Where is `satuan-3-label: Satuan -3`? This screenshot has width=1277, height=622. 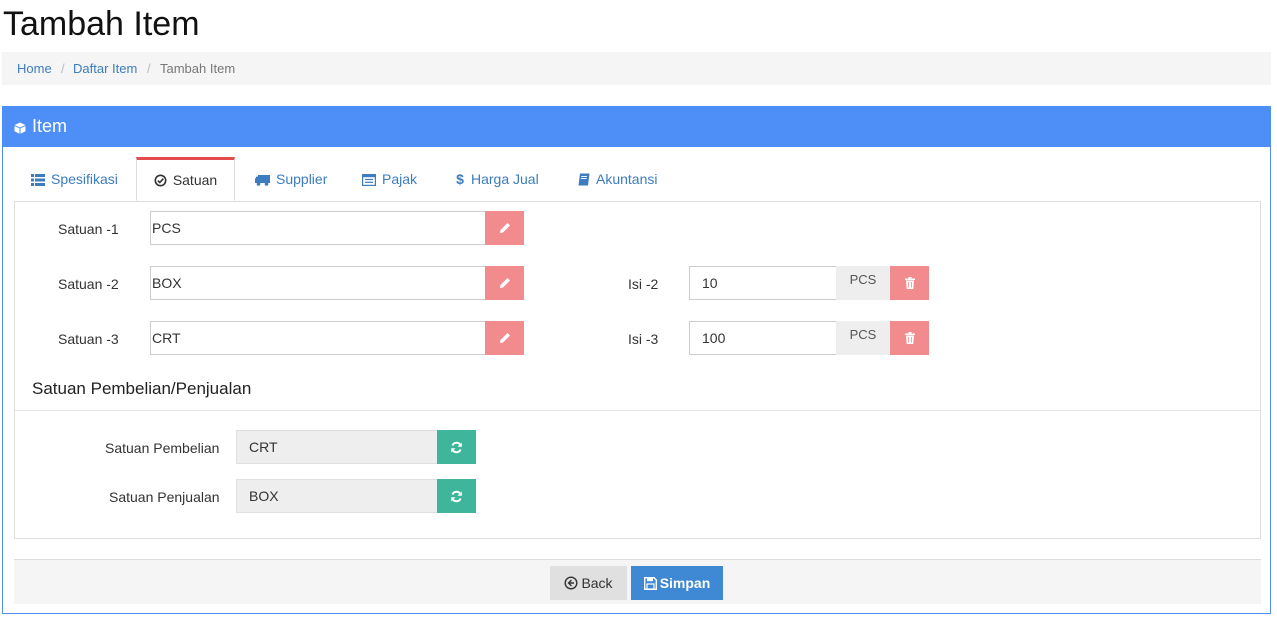
satuan-3-label: Satuan -3 is located at coordinates (88, 339).